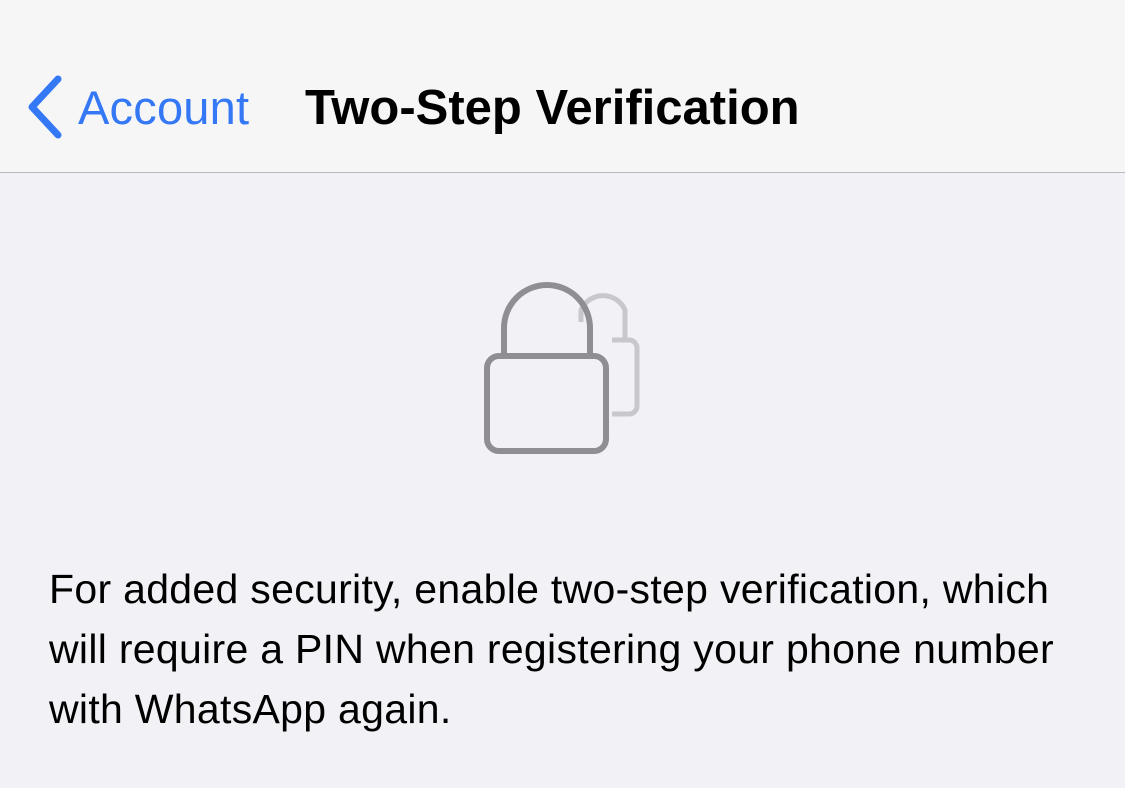 Image resolution: width=1125 pixels, height=788 pixels. What do you see at coordinates (45, 107) in the screenshot?
I see `chevron-left-icon` at bounding box center [45, 107].